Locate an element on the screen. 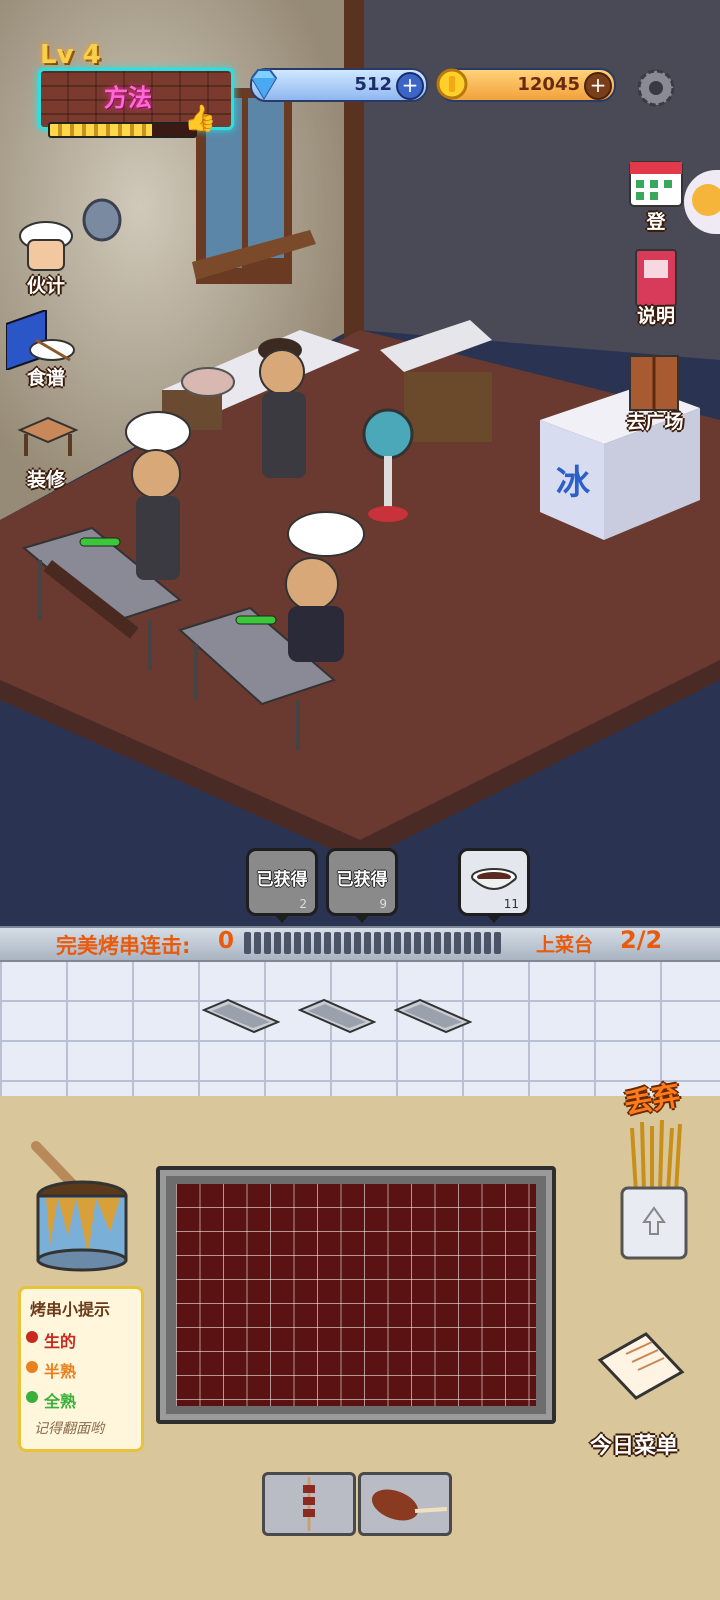 The height and width of the screenshot is (1600, 720). add-gems-button: + is located at coordinates (410, 86).